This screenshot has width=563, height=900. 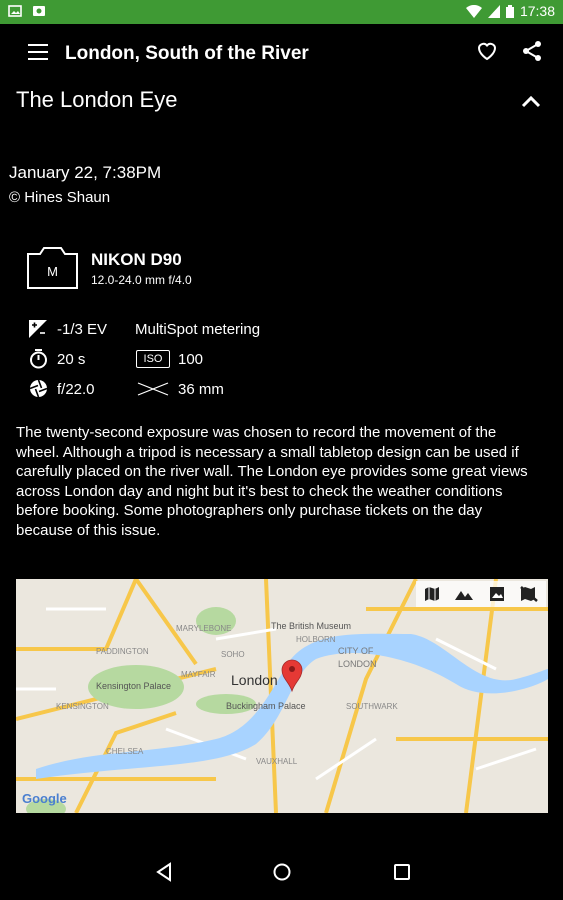 I want to click on map-label-city-london: LONDON, so click(x=357, y=664).